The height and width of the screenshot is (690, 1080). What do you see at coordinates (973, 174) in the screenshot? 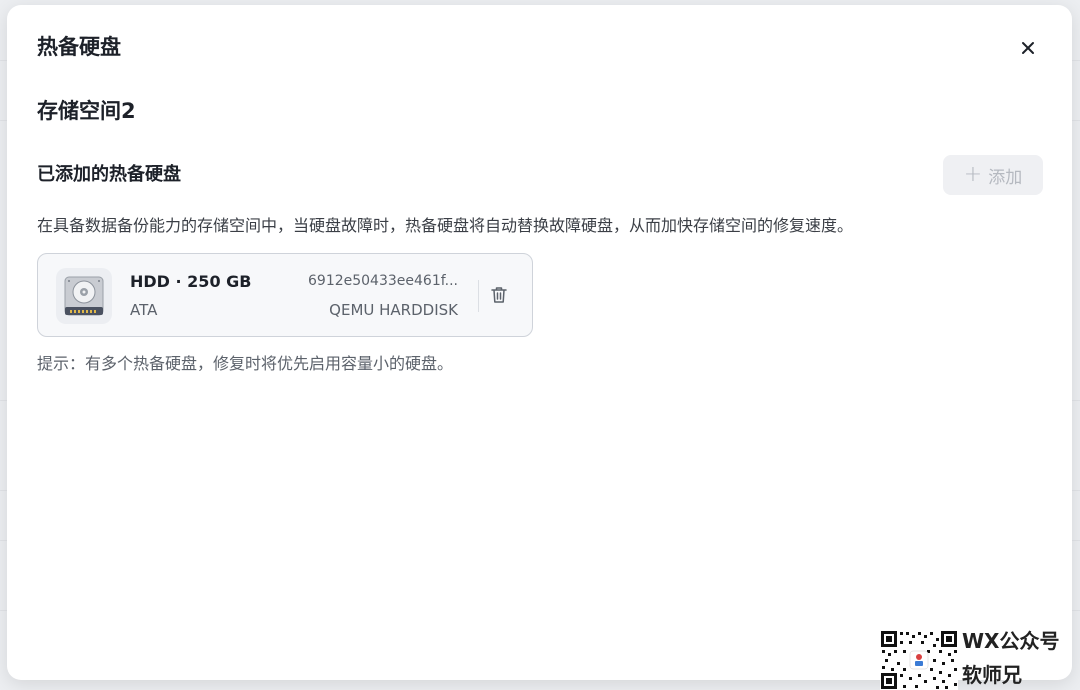
I see `plus-icon: +` at bounding box center [973, 174].